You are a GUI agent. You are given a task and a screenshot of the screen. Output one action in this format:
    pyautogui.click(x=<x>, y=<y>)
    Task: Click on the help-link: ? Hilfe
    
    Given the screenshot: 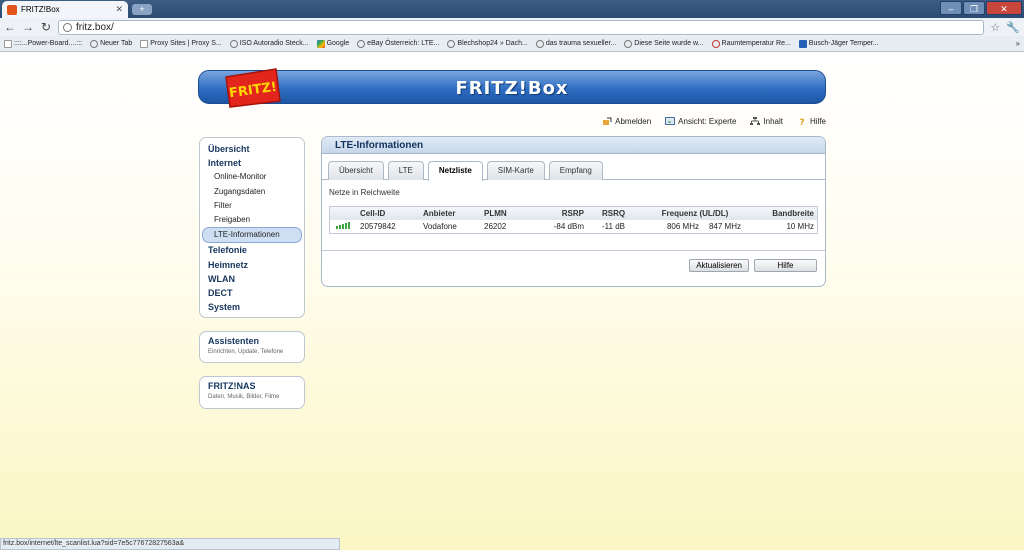 What is the action you would take?
    pyautogui.click(x=811, y=121)
    